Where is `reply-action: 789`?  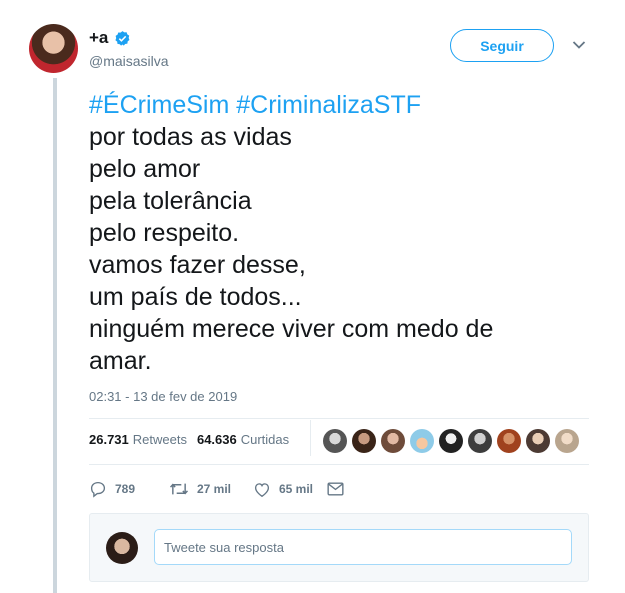 reply-action: 789 is located at coordinates (129, 489).